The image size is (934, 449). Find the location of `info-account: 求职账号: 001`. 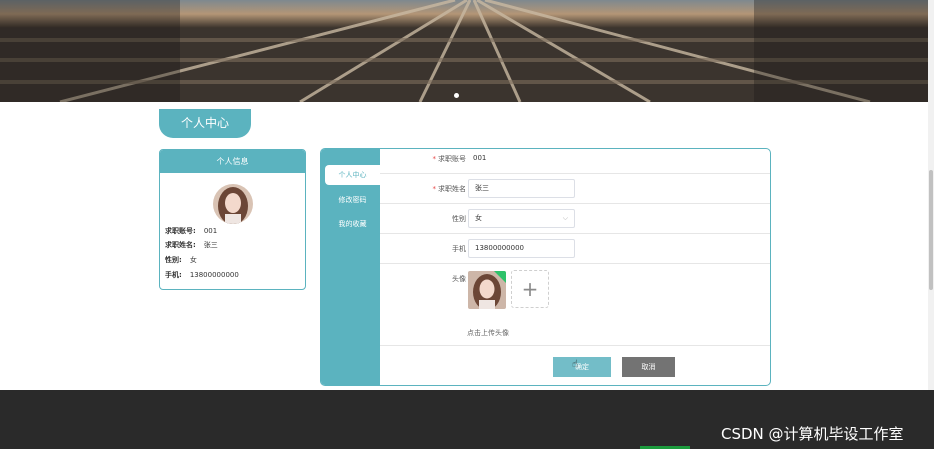

info-account: 求职账号: 001 is located at coordinates (191, 231).